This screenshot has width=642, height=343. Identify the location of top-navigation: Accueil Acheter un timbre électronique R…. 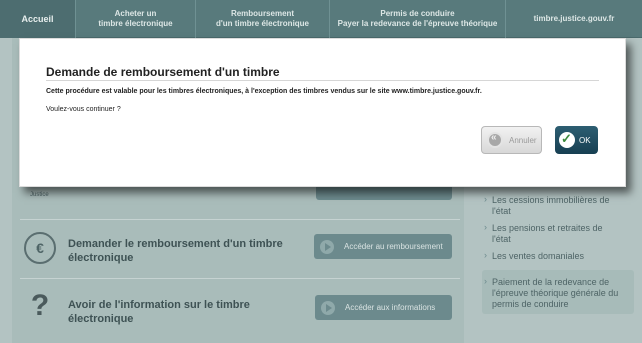
(321, 19).